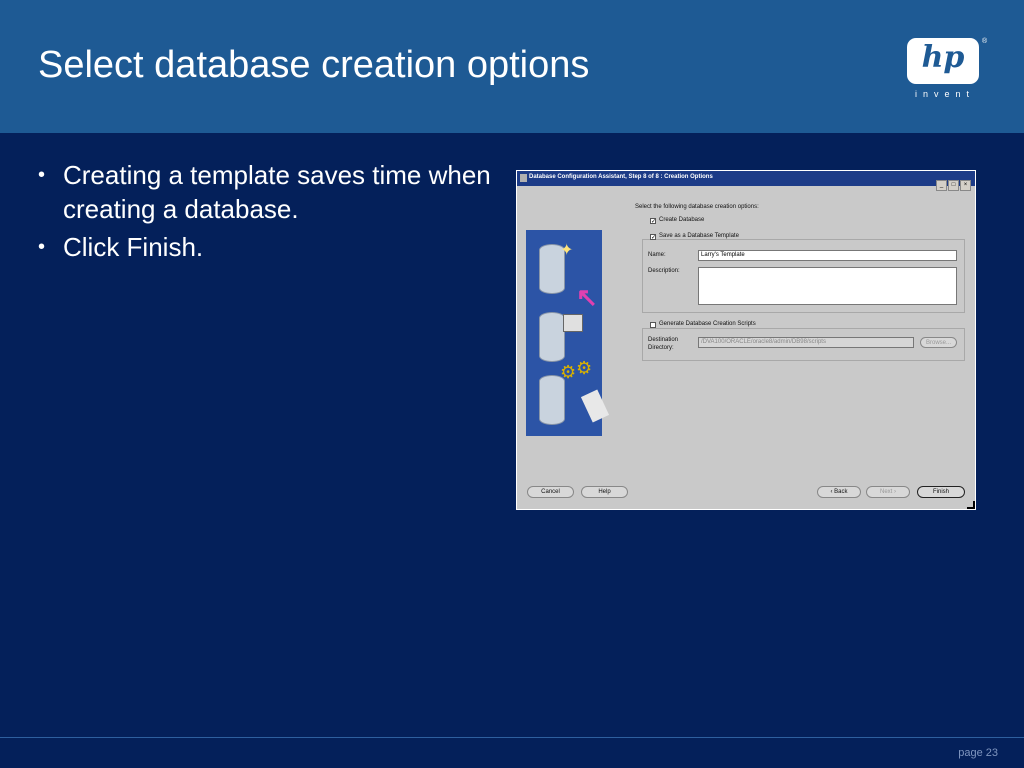 This screenshot has height=768, width=1024. I want to click on slide-title: Select database creation options, so click(314, 65).